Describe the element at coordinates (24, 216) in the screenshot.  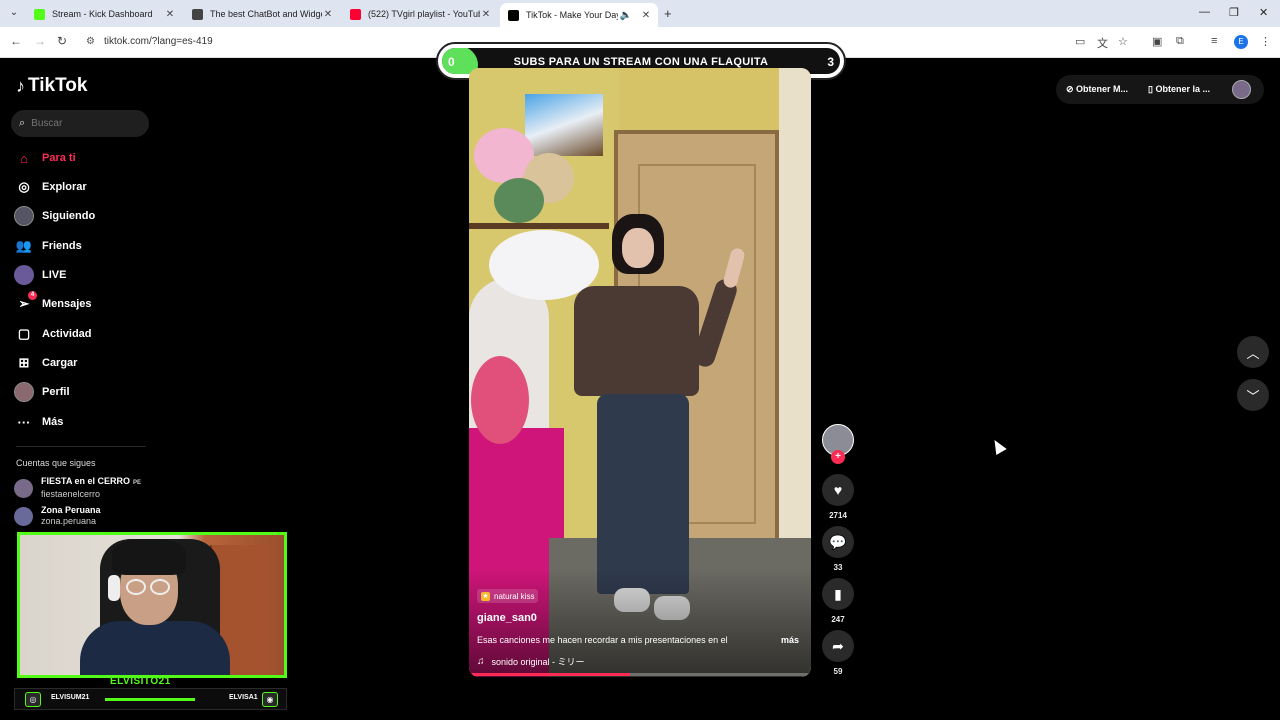
I see `following-icon` at that location.